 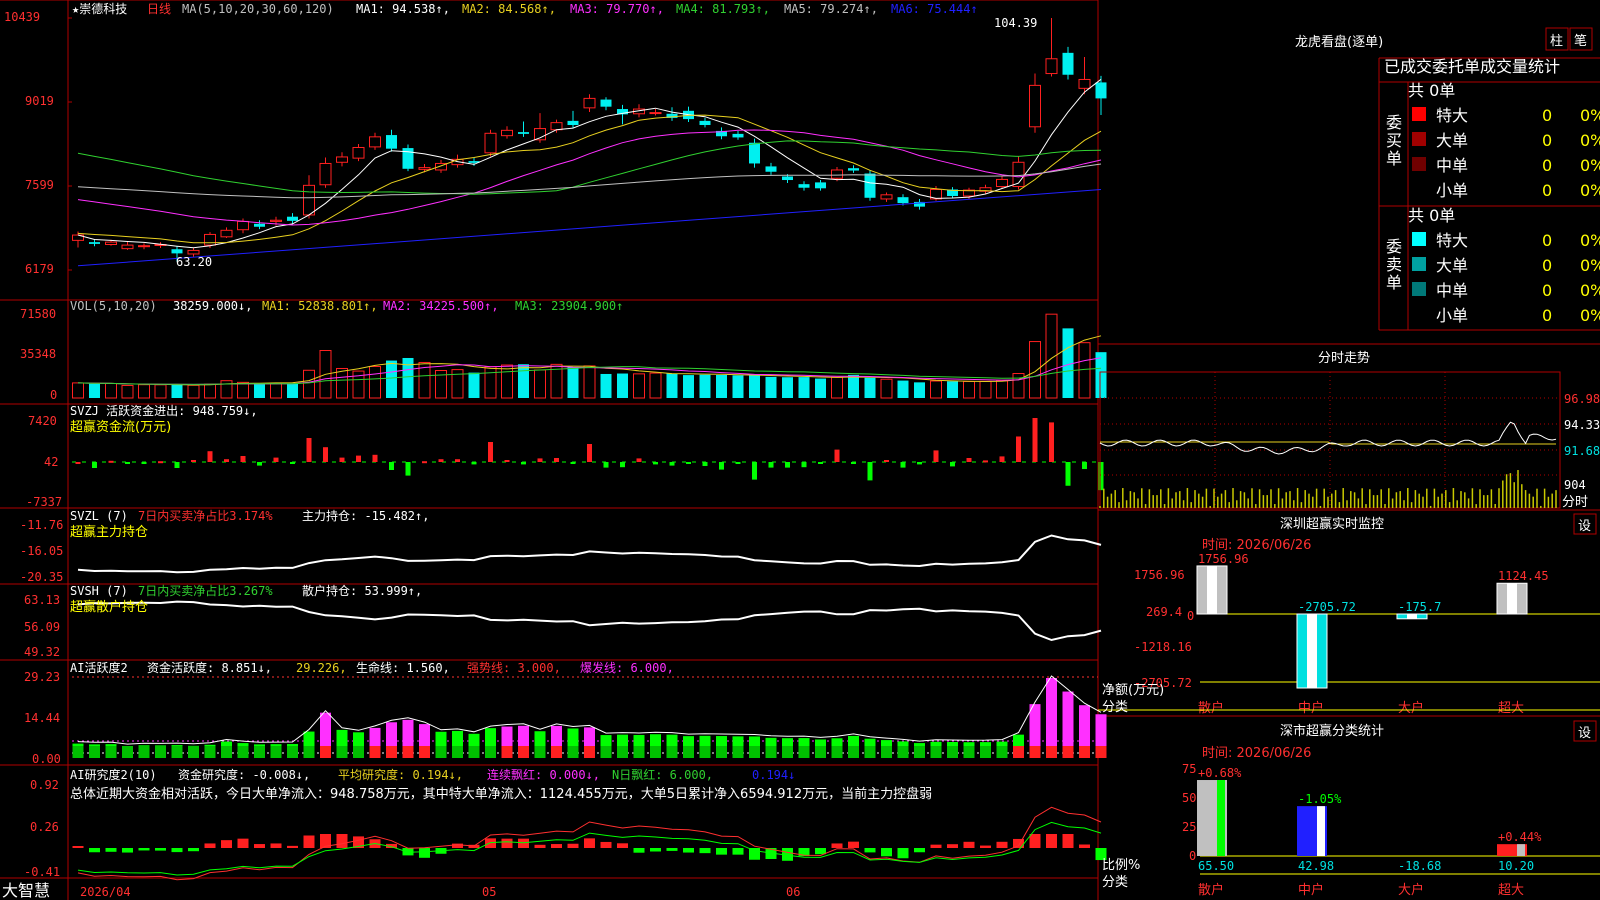 What do you see at coordinates (1580, 41) in the screenshot?
I see `bi-button-label: 笔` at bounding box center [1580, 41].